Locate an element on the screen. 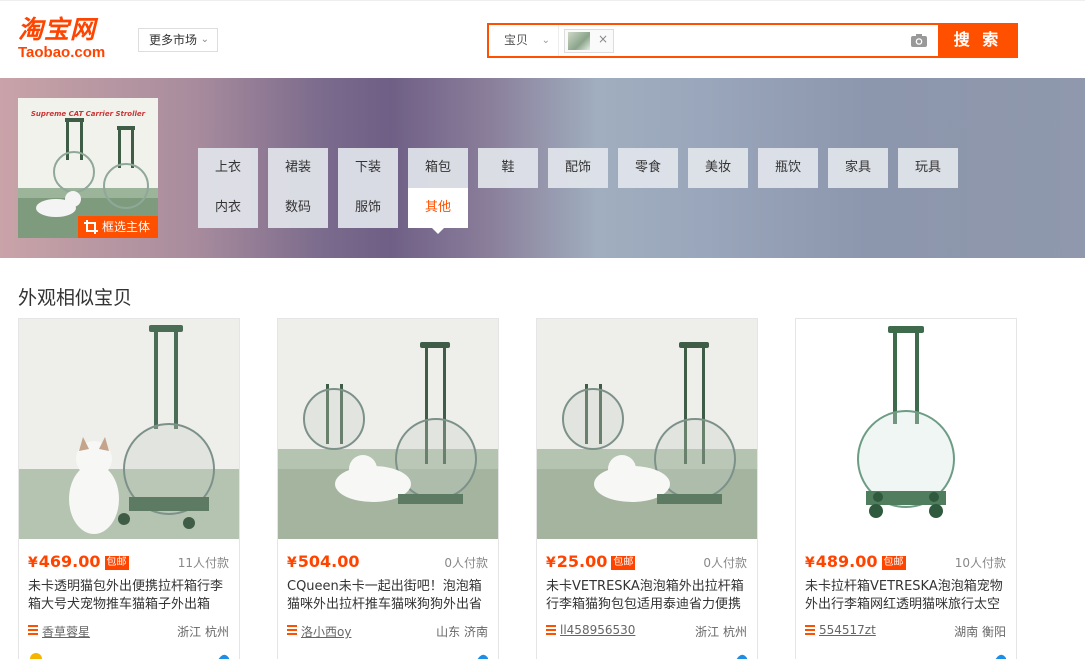  category-toys: 玩具 is located at coordinates (928, 168).